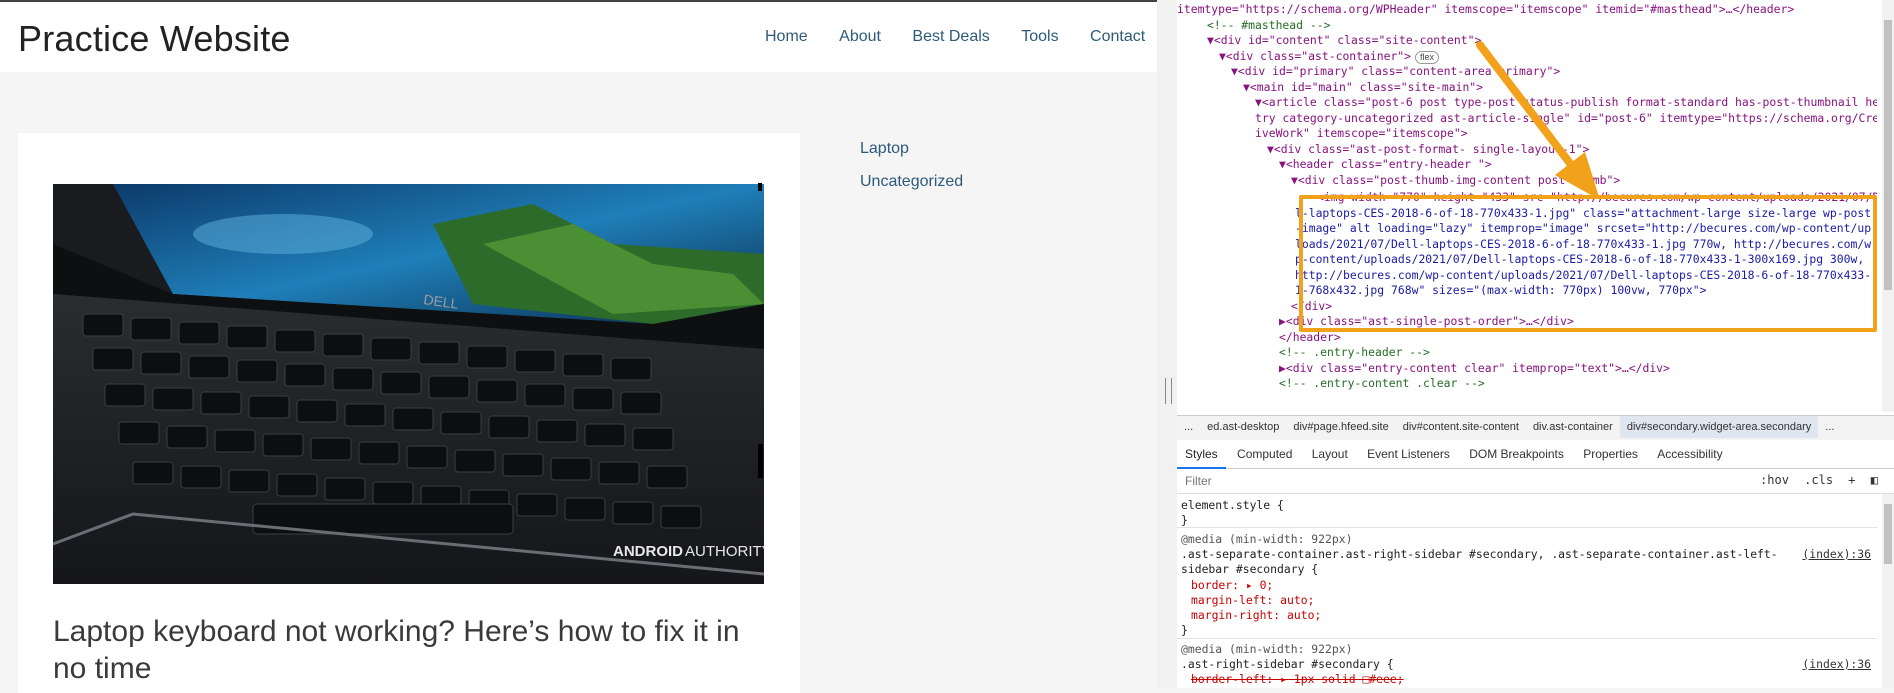  What do you see at coordinates (1851, 480) in the screenshot?
I see `new-rule-button: +` at bounding box center [1851, 480].